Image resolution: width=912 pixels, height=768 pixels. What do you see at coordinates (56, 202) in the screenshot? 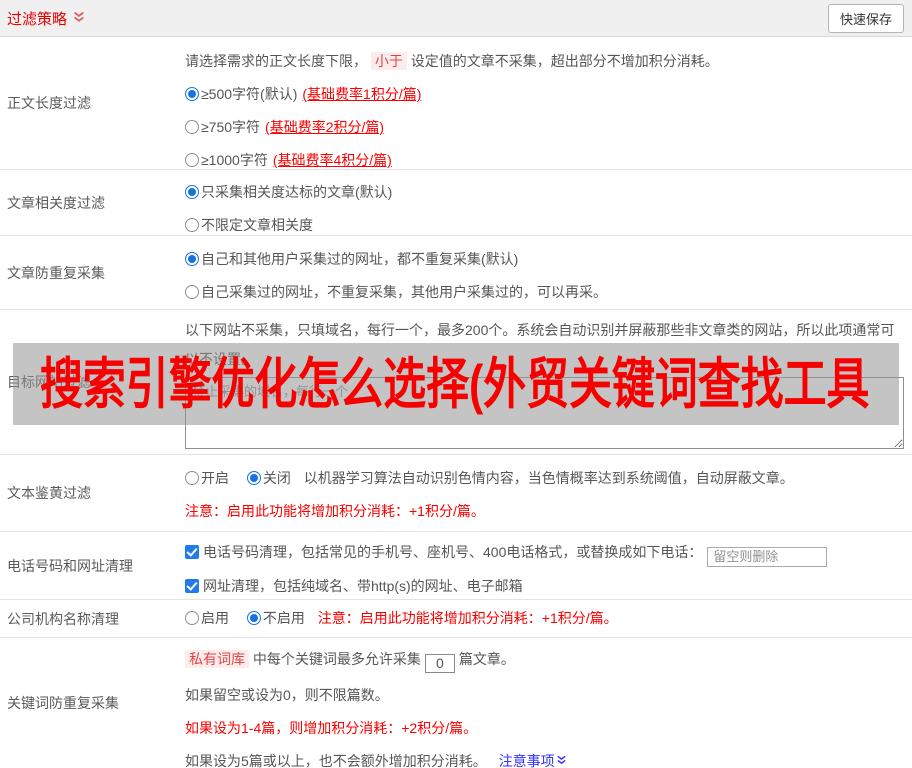
I see `row-label: 文章相关度过滤` at bounding box center [56, 202].